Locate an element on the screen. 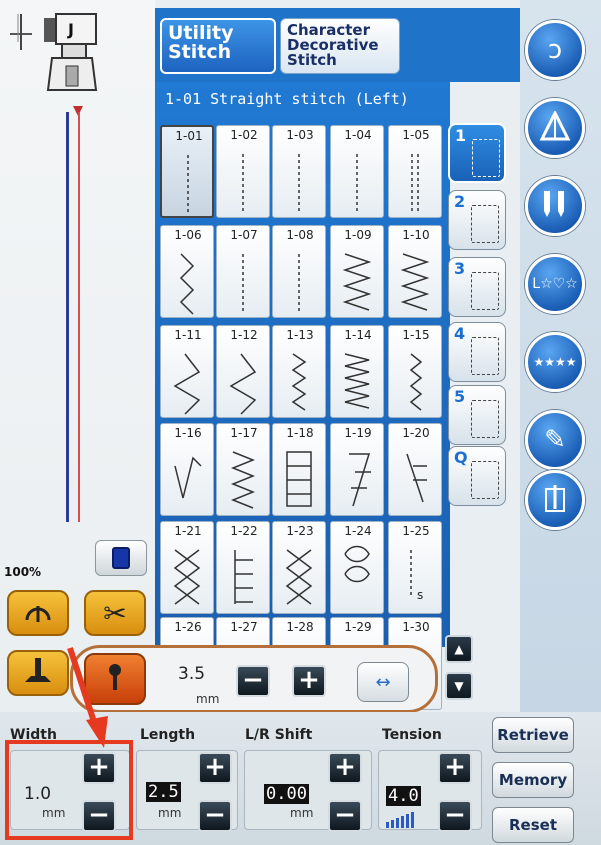  stitch-number: 1-02 is located at coordinates (244, 135).